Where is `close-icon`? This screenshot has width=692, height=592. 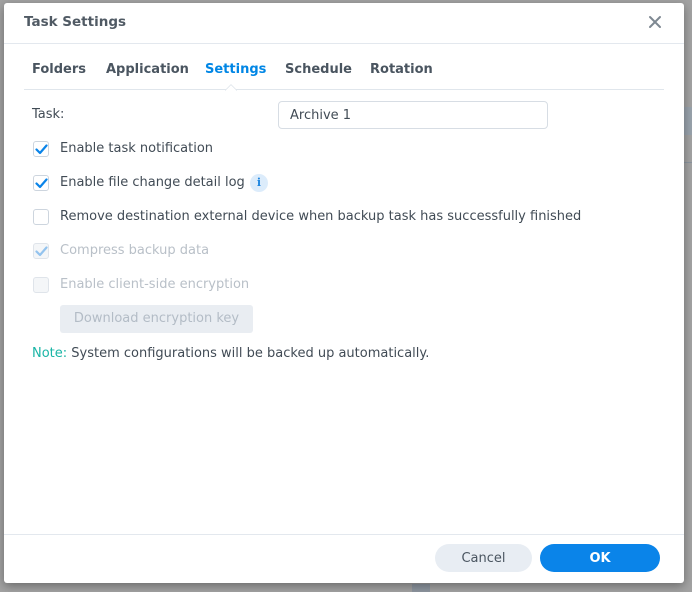 close-icon is located at coordinates (655, 22).